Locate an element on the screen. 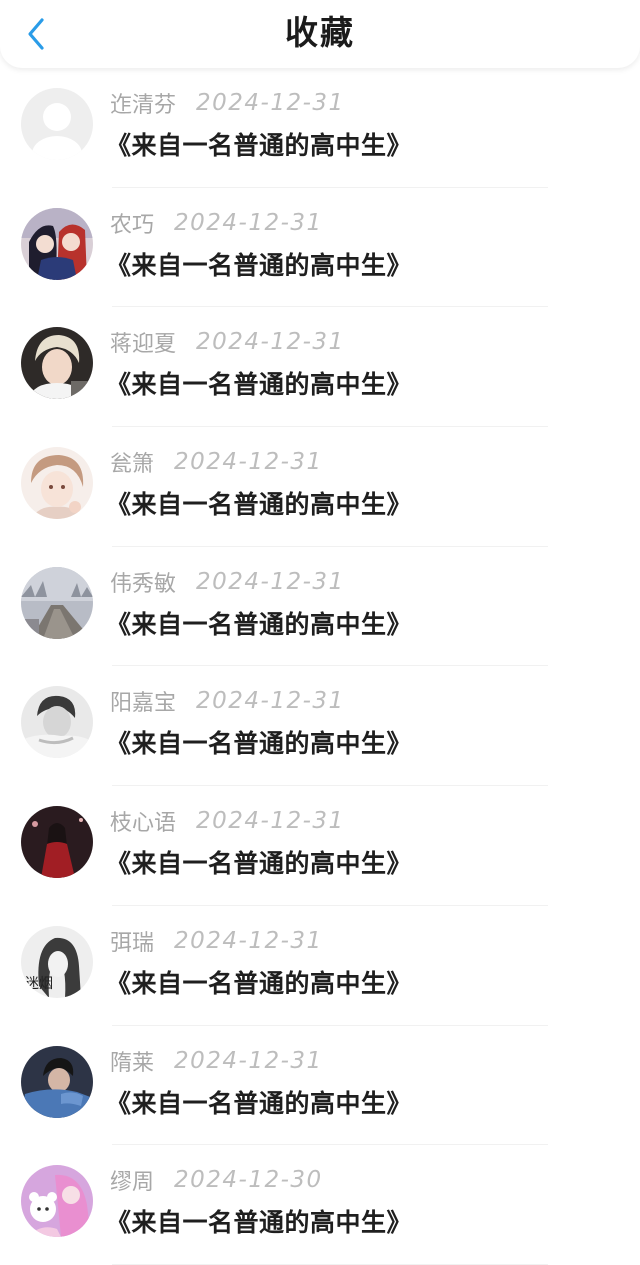  foggy-path-avatar is located at coordinates (57, 602).